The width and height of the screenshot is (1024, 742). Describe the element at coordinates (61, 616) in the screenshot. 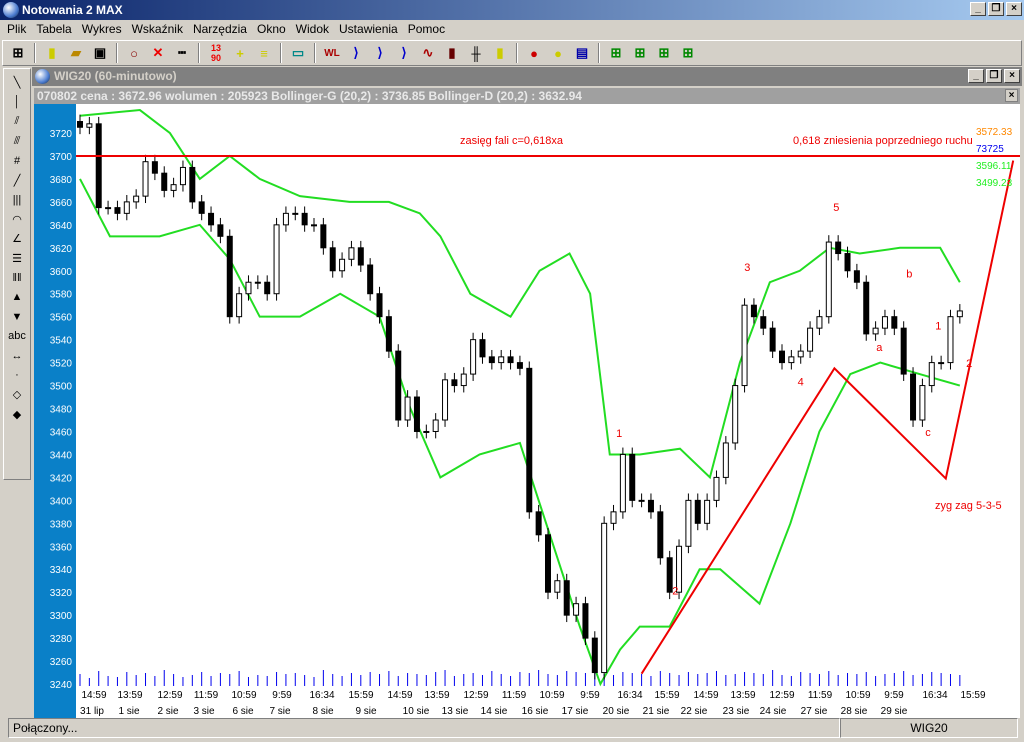

I see `y-tick-label: 3300` at that location.